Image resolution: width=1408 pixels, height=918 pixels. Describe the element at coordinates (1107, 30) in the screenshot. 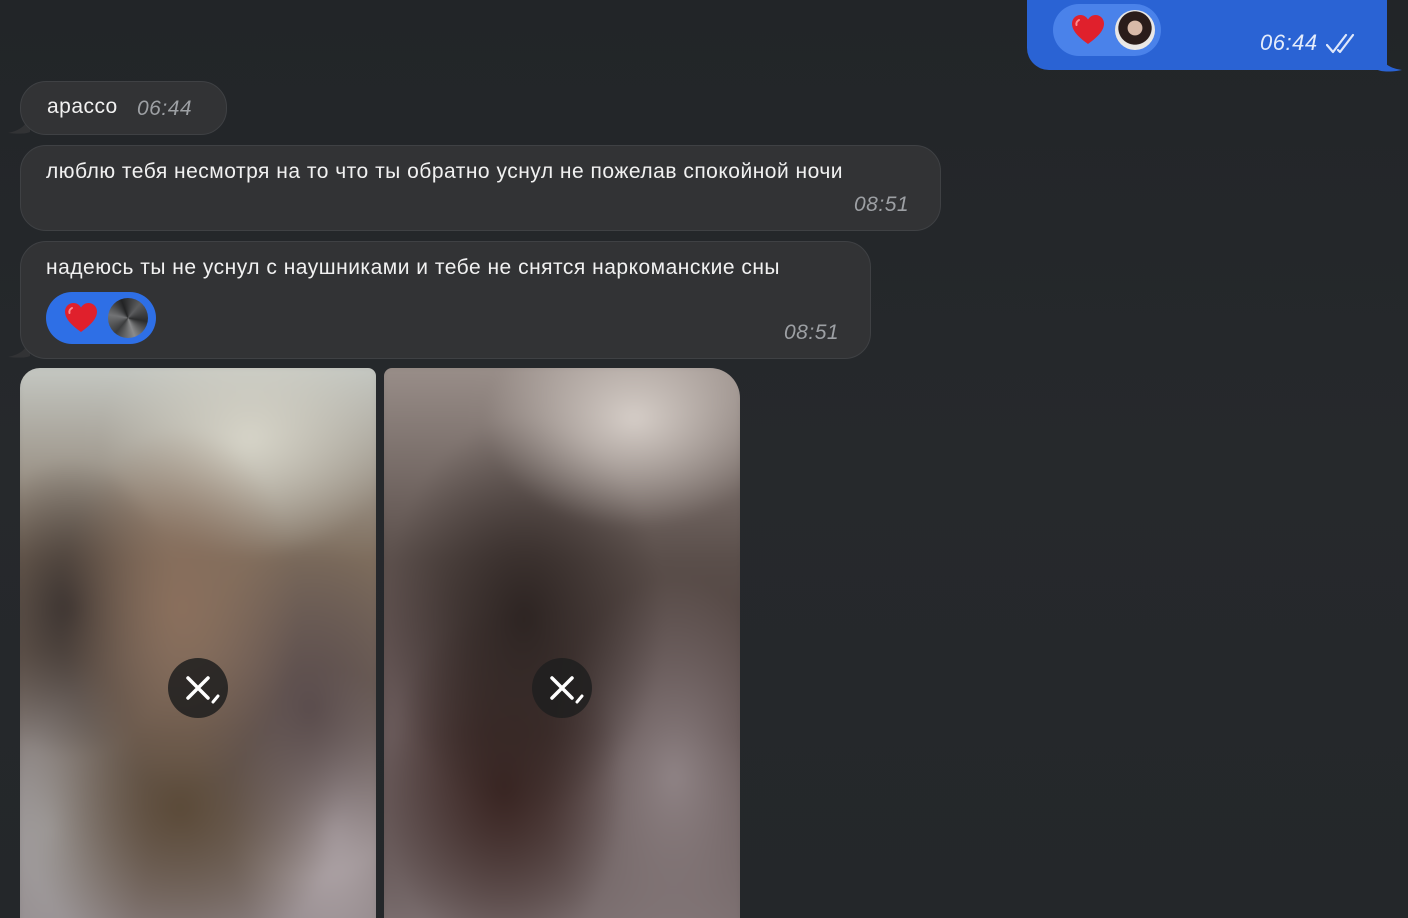

I see `outgoing-reaction-pill` at that location.